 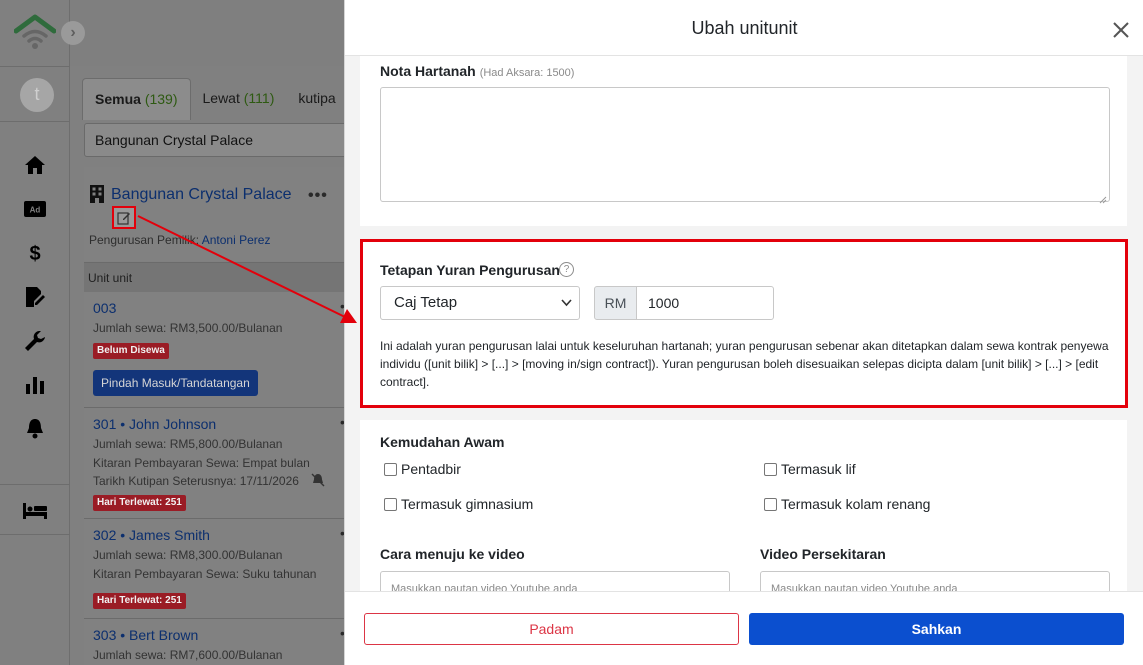 I want to click on building-filter-select: Bangunan Crystal Palace, so click(x=224, y=140).